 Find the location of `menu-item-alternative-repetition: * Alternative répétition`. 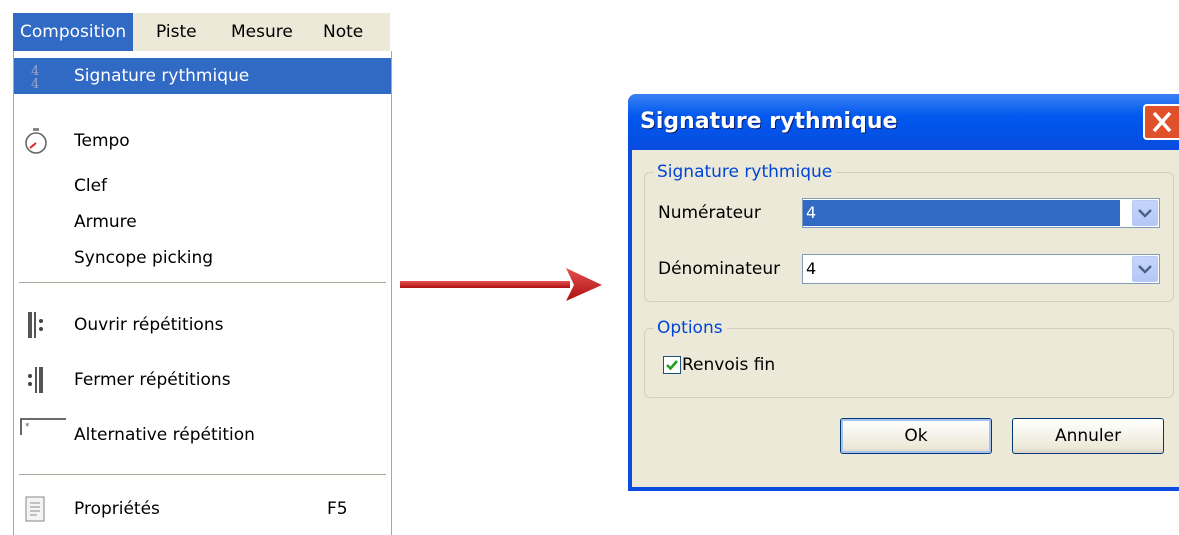

menu-item-alternative-repetition: * Alternative répétition is located at coordinates (202, 435).